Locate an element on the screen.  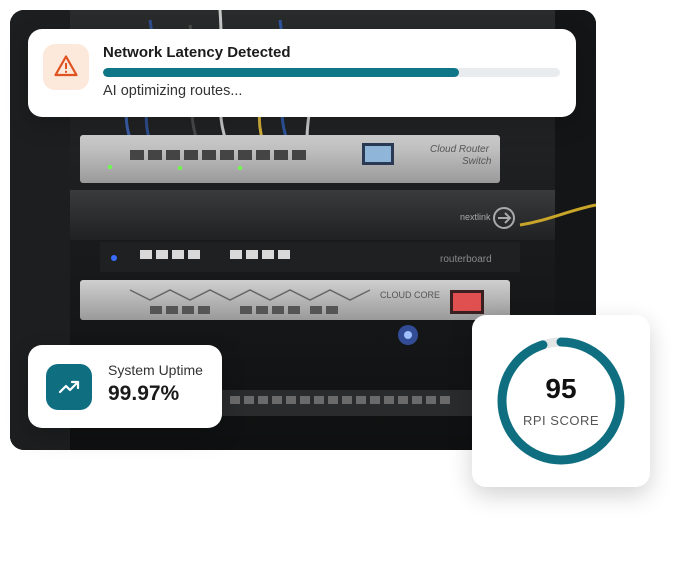
svg-text: Cloud Router is located at coordinates (460, 149).